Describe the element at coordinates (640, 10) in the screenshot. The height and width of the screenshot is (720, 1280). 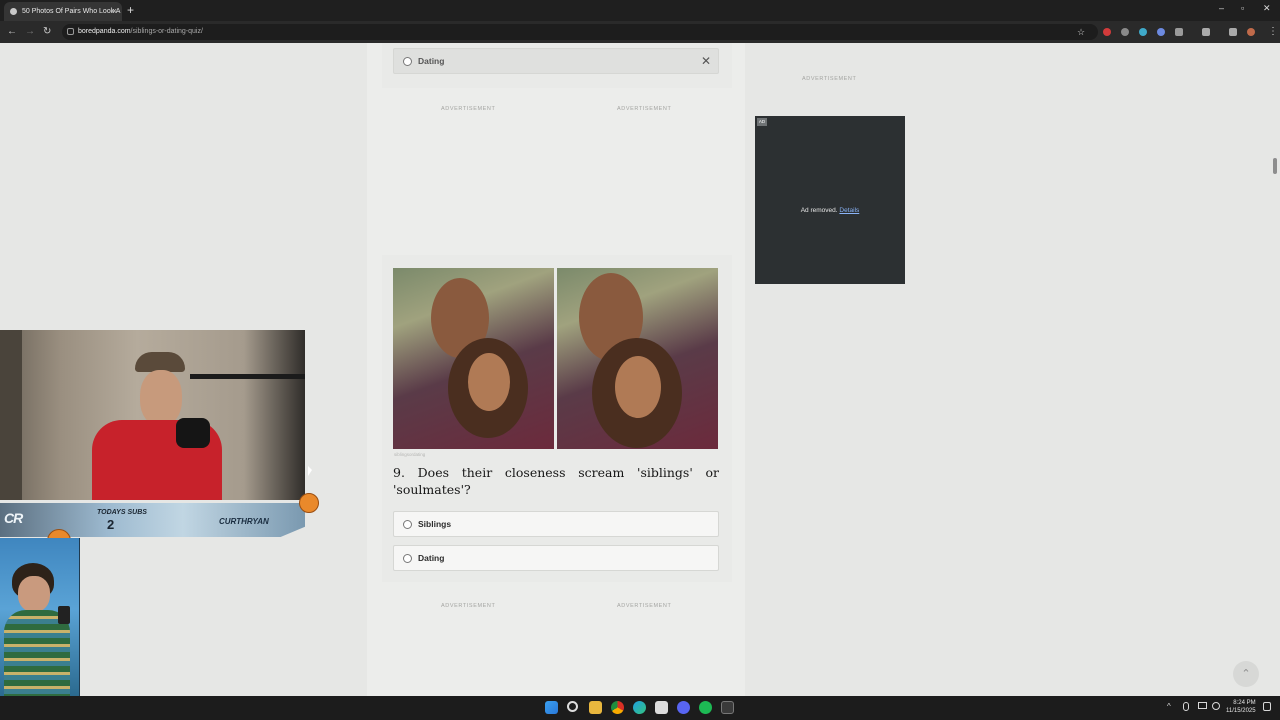
I see `browser-tab-strip: 50 Photos Of Pairs Who Look A × + – ▫ ✕` at that location.